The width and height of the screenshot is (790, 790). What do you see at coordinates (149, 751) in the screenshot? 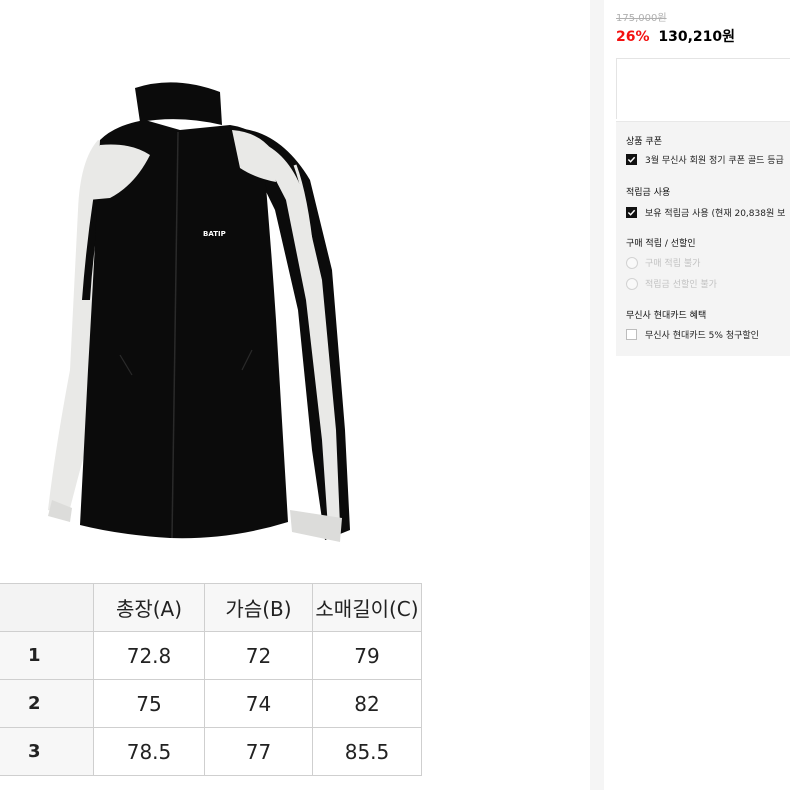
I see `total-length-value: 78.5` at bounding box center [149, 751].